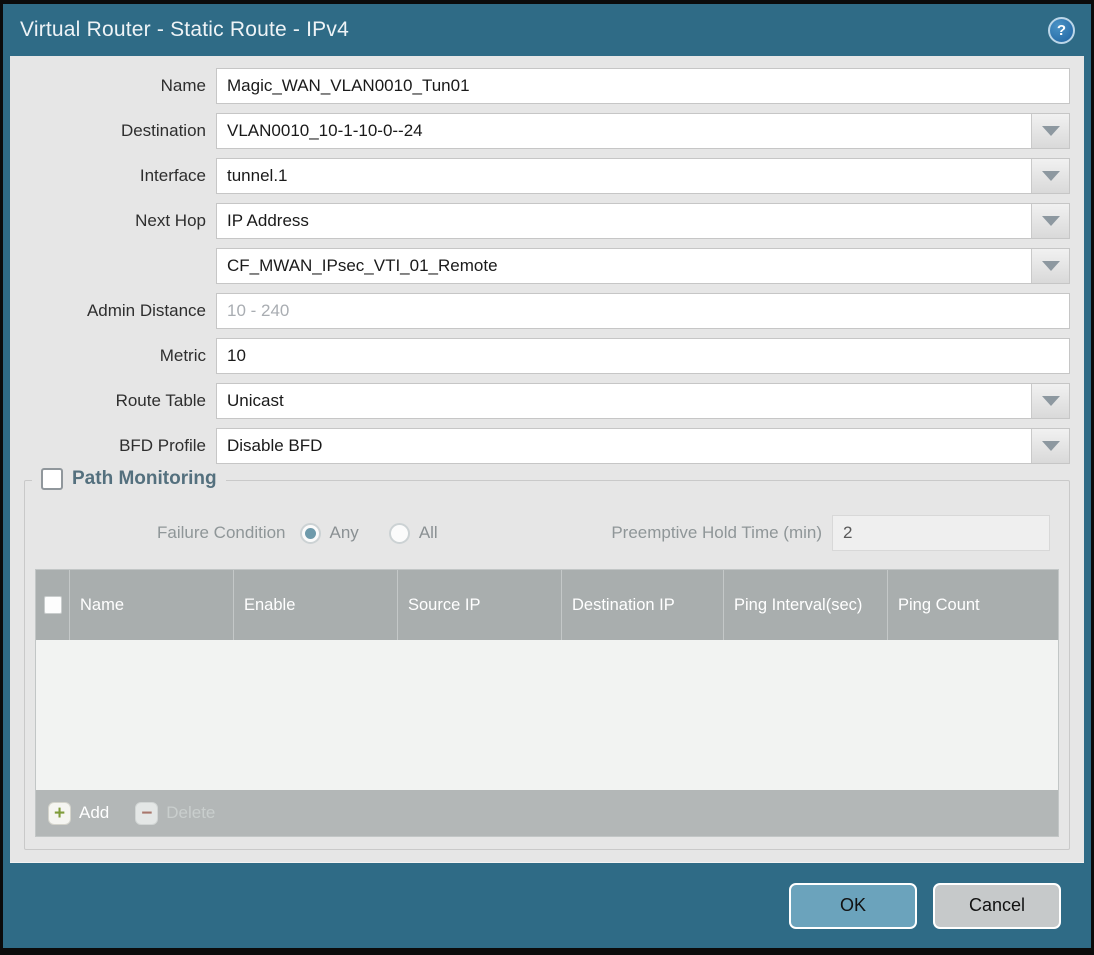 The width and height of the screenshot is (1094, 955). Describe the element at coordinates (310, 533) in the screenshot. I see `radio-any` at that location.